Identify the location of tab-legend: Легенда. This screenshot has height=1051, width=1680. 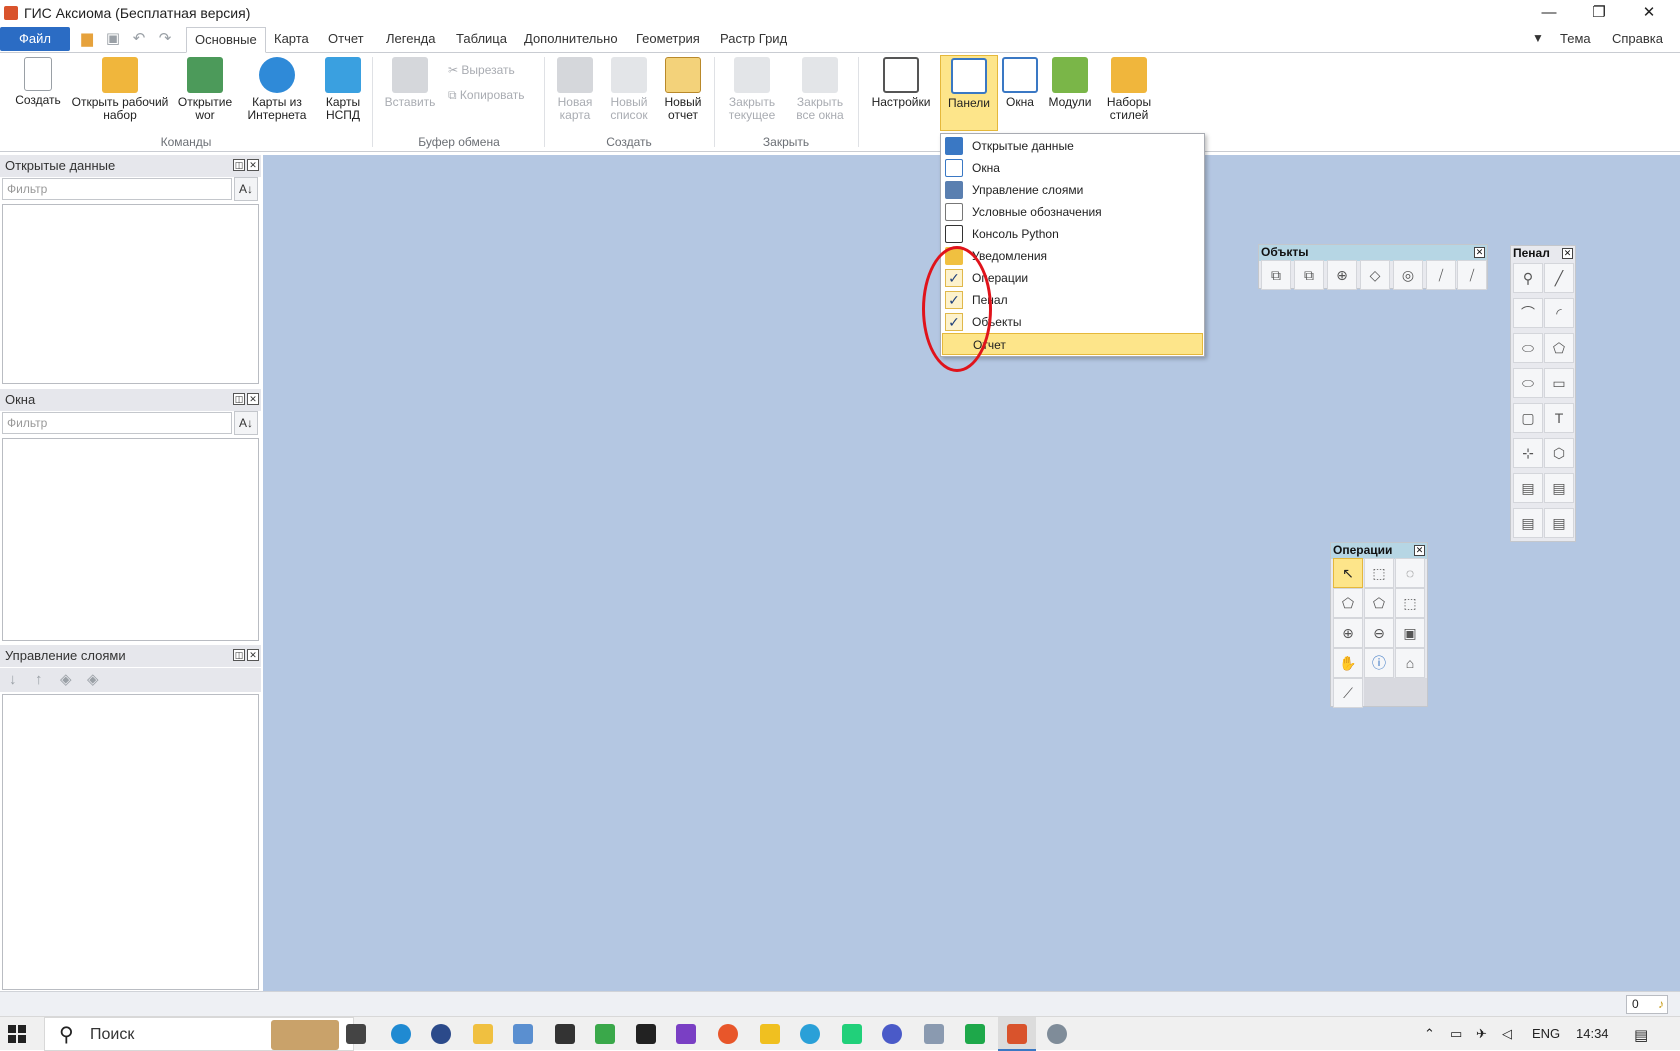
(410, 40).